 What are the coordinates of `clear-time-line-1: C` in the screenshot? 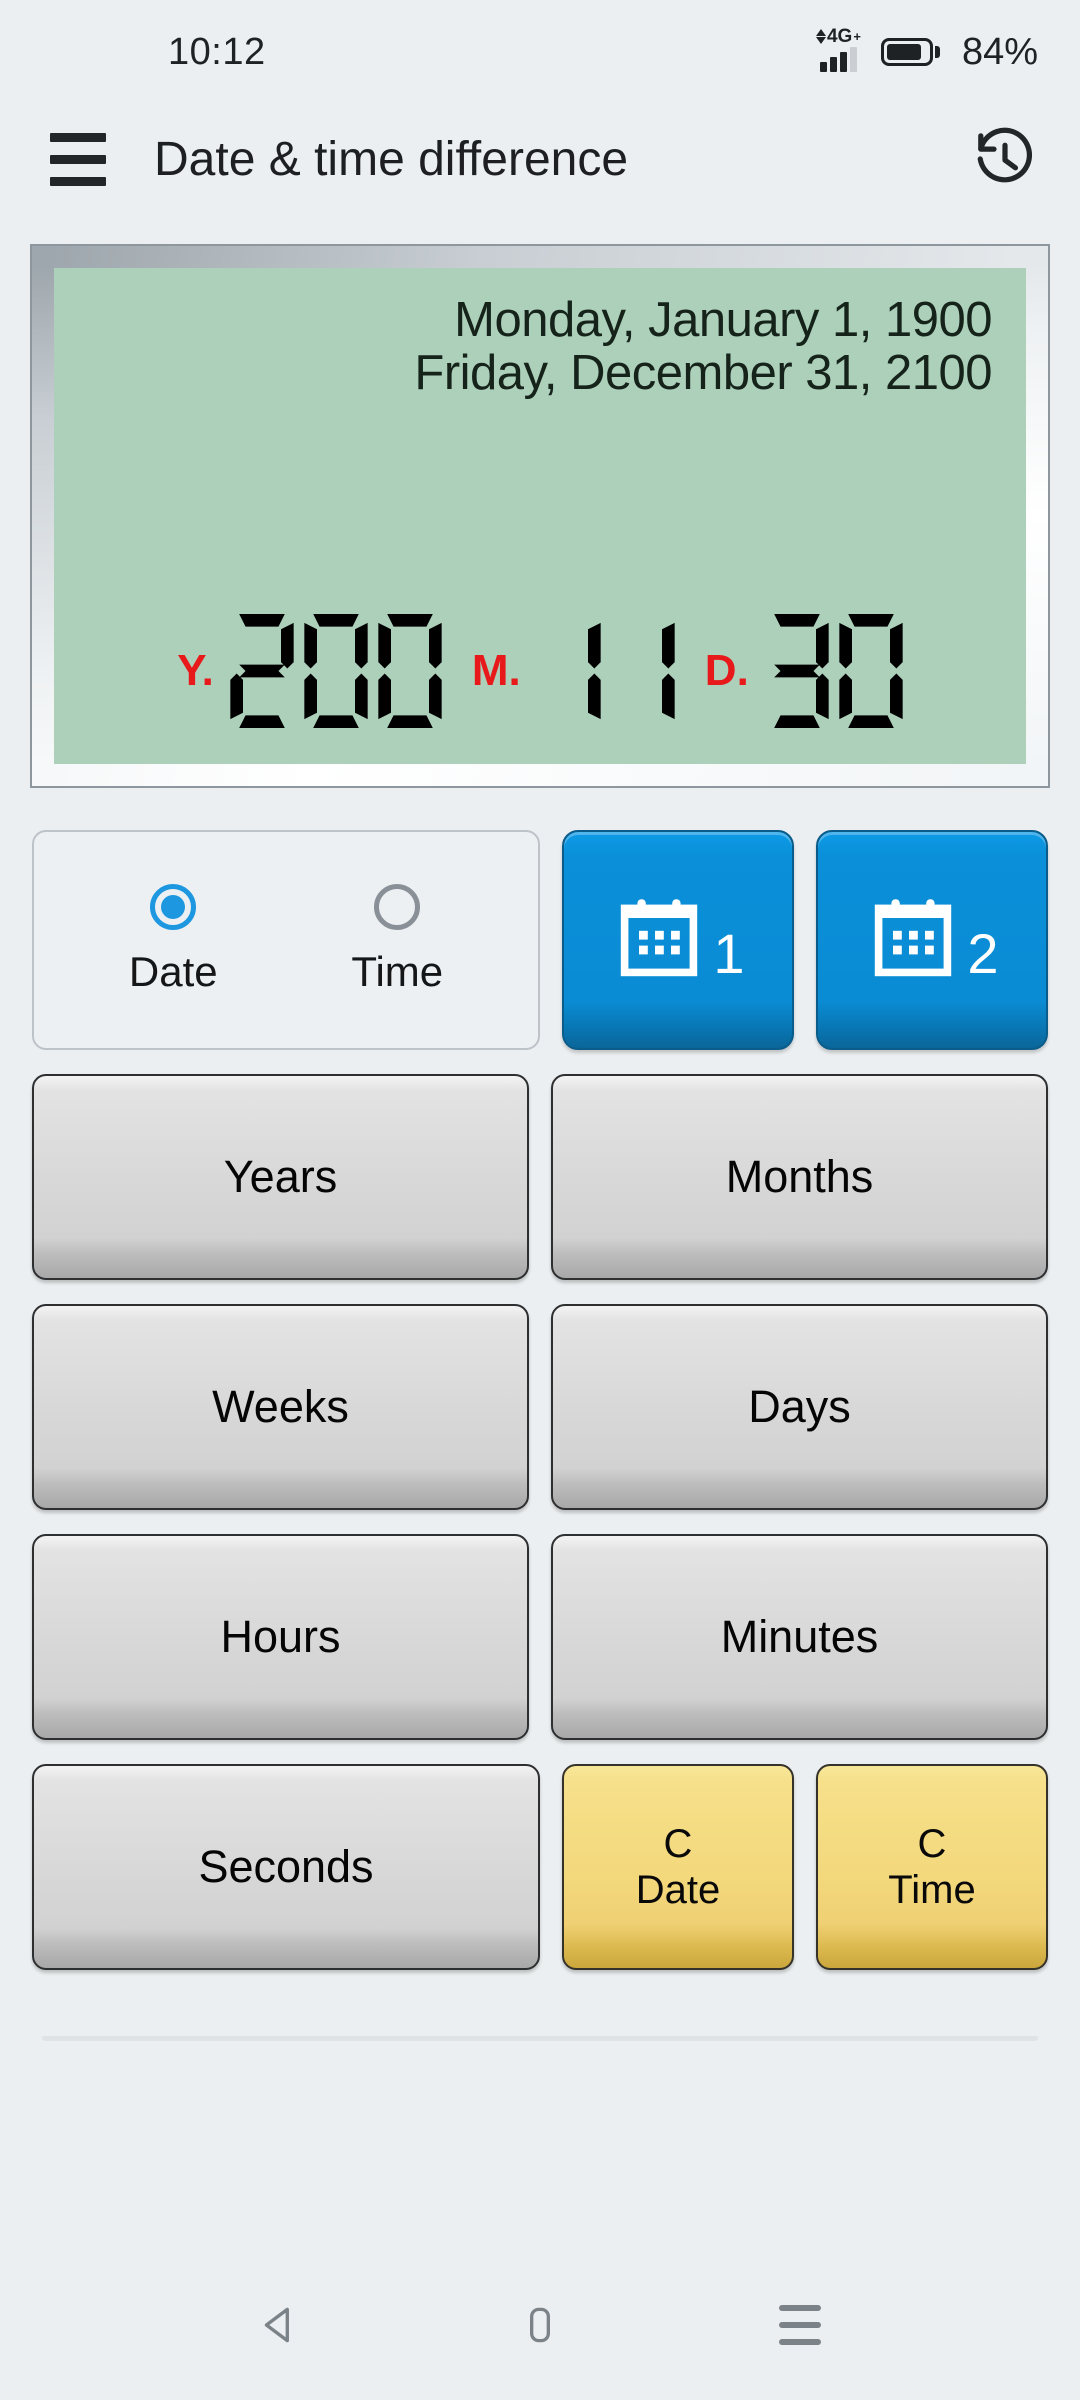 It's located at (932, 1844).